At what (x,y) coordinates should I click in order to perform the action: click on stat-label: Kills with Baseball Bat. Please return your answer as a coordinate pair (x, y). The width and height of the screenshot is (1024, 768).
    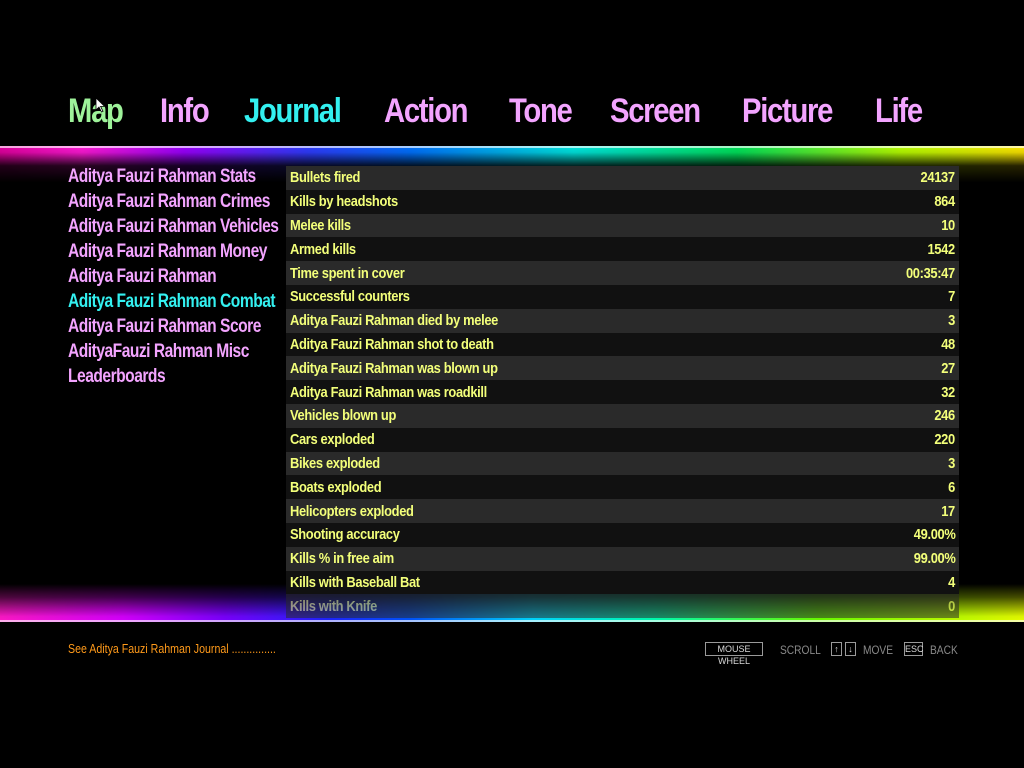
    Looking at the image, I should click on (355, 582).